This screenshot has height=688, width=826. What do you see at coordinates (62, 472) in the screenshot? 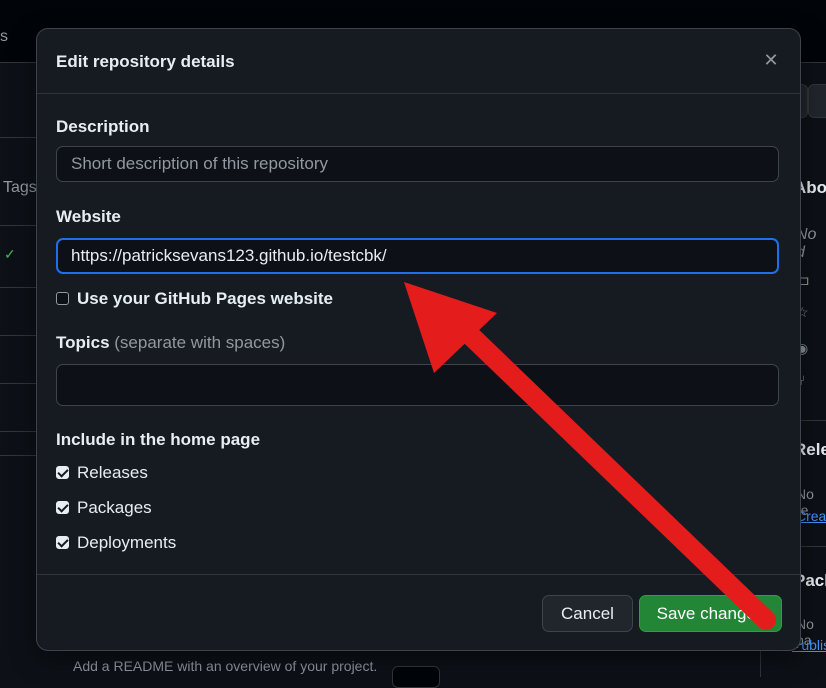
I see `releases-checkbox` at bounding box center [62, 472].